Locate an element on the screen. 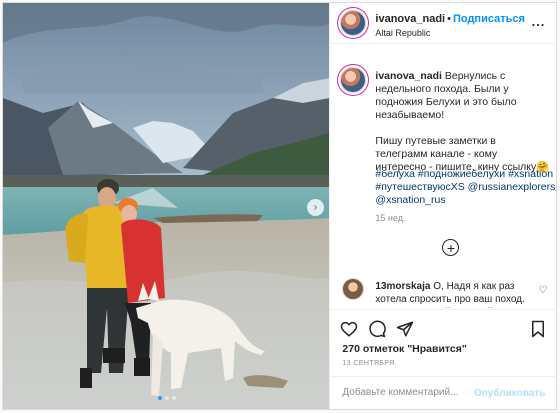  add-comment-input is located at coordinates (407, 392).